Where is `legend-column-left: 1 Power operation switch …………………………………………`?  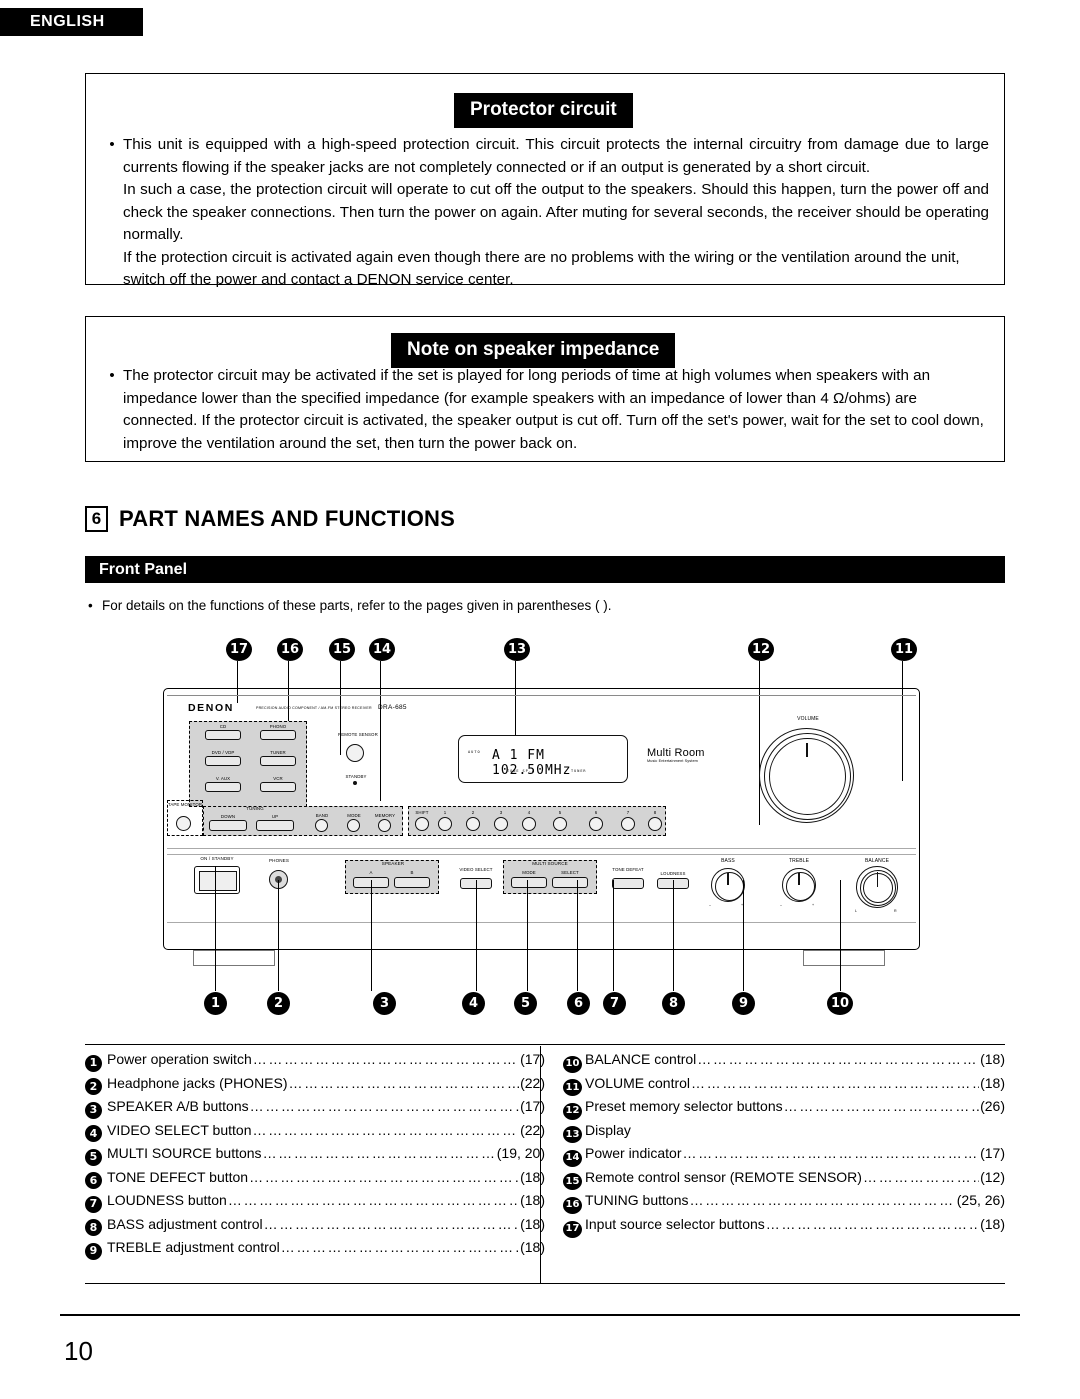 legend-column-left: 1 Power operation switch ………………………………………… is located at coordinates (315, 1154).